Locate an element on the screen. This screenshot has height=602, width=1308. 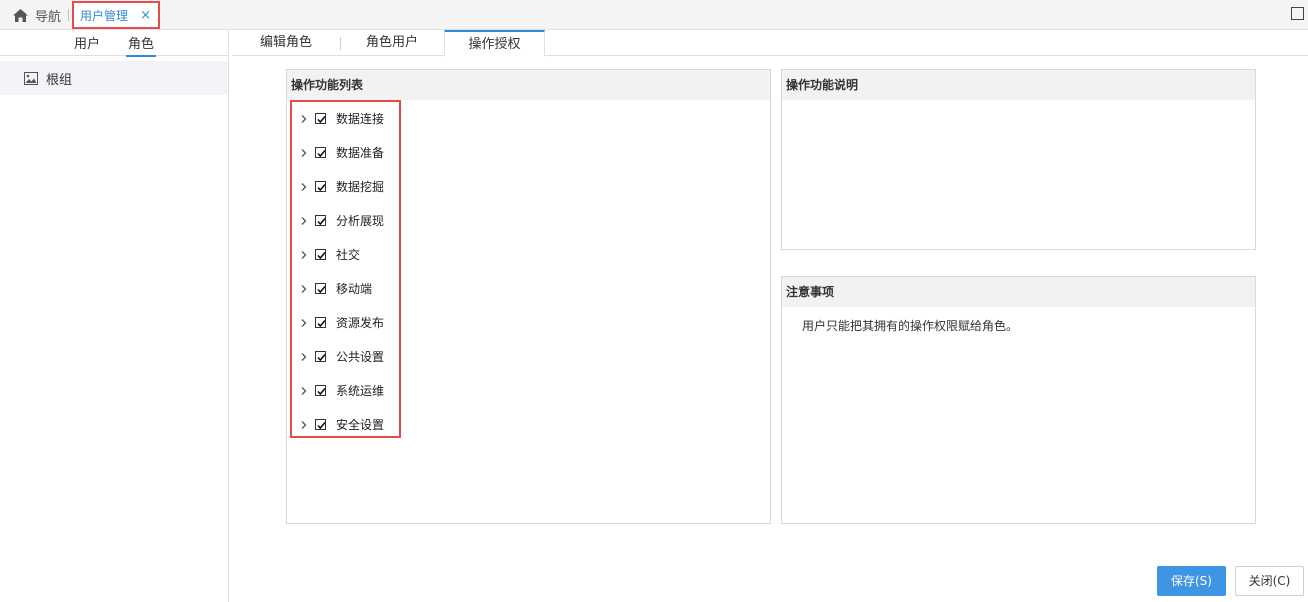
nav-label: 导航 is located at coordinates (48, 17).